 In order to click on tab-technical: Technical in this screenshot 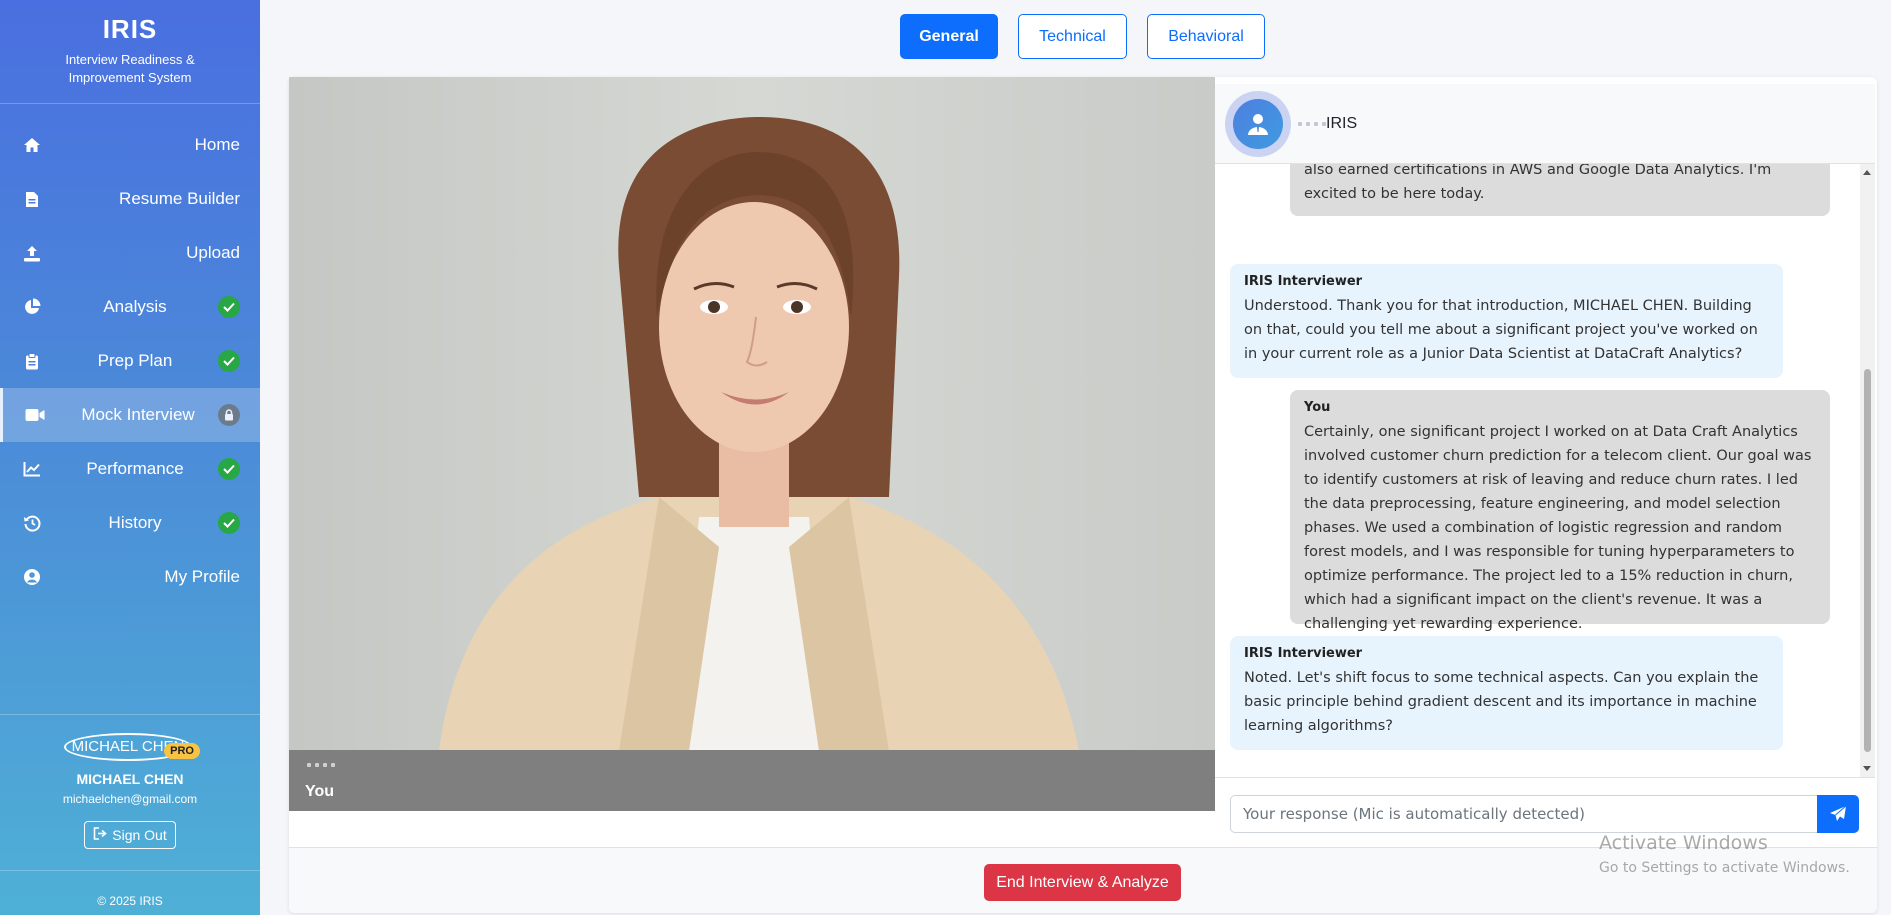, I will do `click(1072, 36)`.